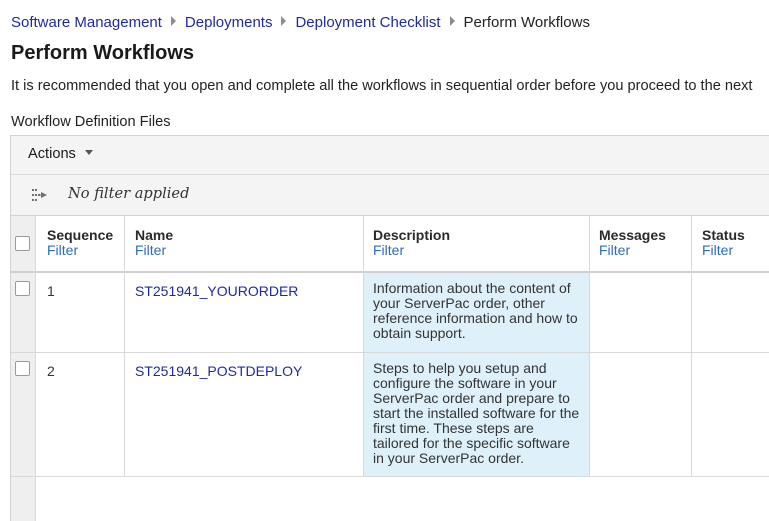  Describe the element at coordinates (86, 22) in the screenshot. I see `breadcrumb-software-management: Software Management` at that location.